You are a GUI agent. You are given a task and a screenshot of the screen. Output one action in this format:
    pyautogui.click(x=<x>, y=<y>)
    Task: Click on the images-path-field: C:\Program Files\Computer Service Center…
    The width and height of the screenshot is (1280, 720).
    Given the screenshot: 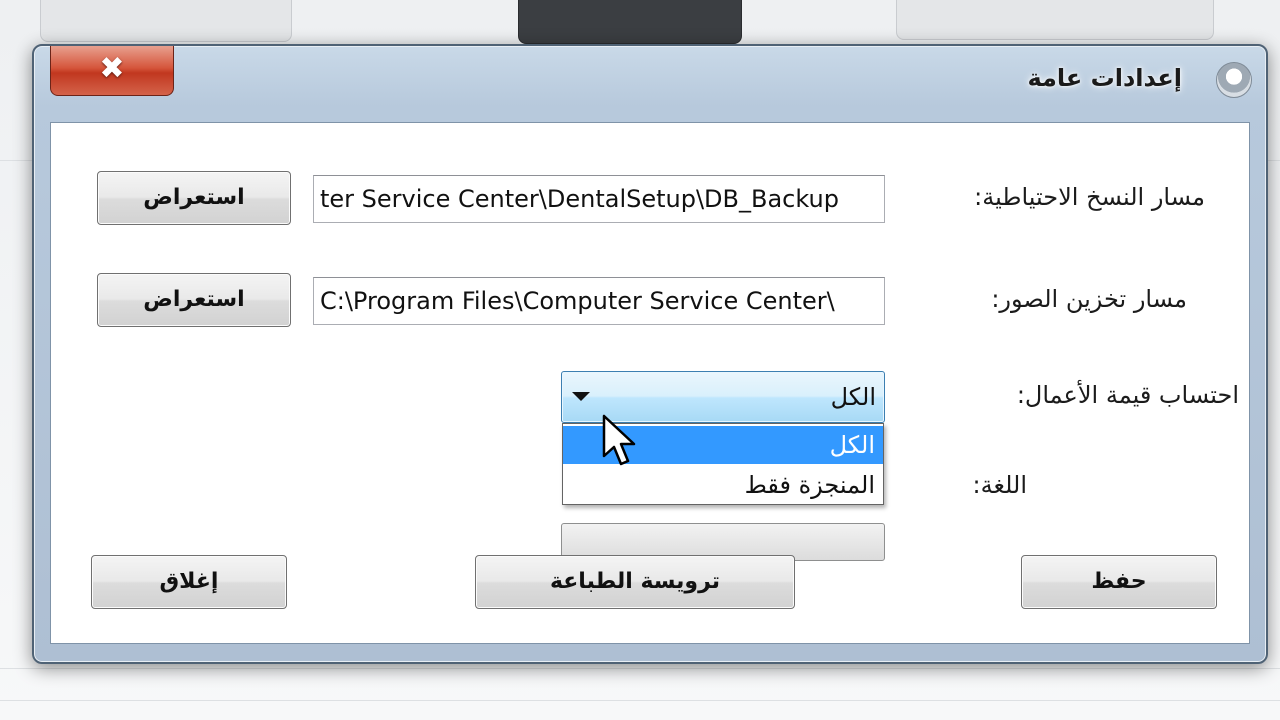 What is the action you would take?
    pyautogui.click(x=599, y=301)
    